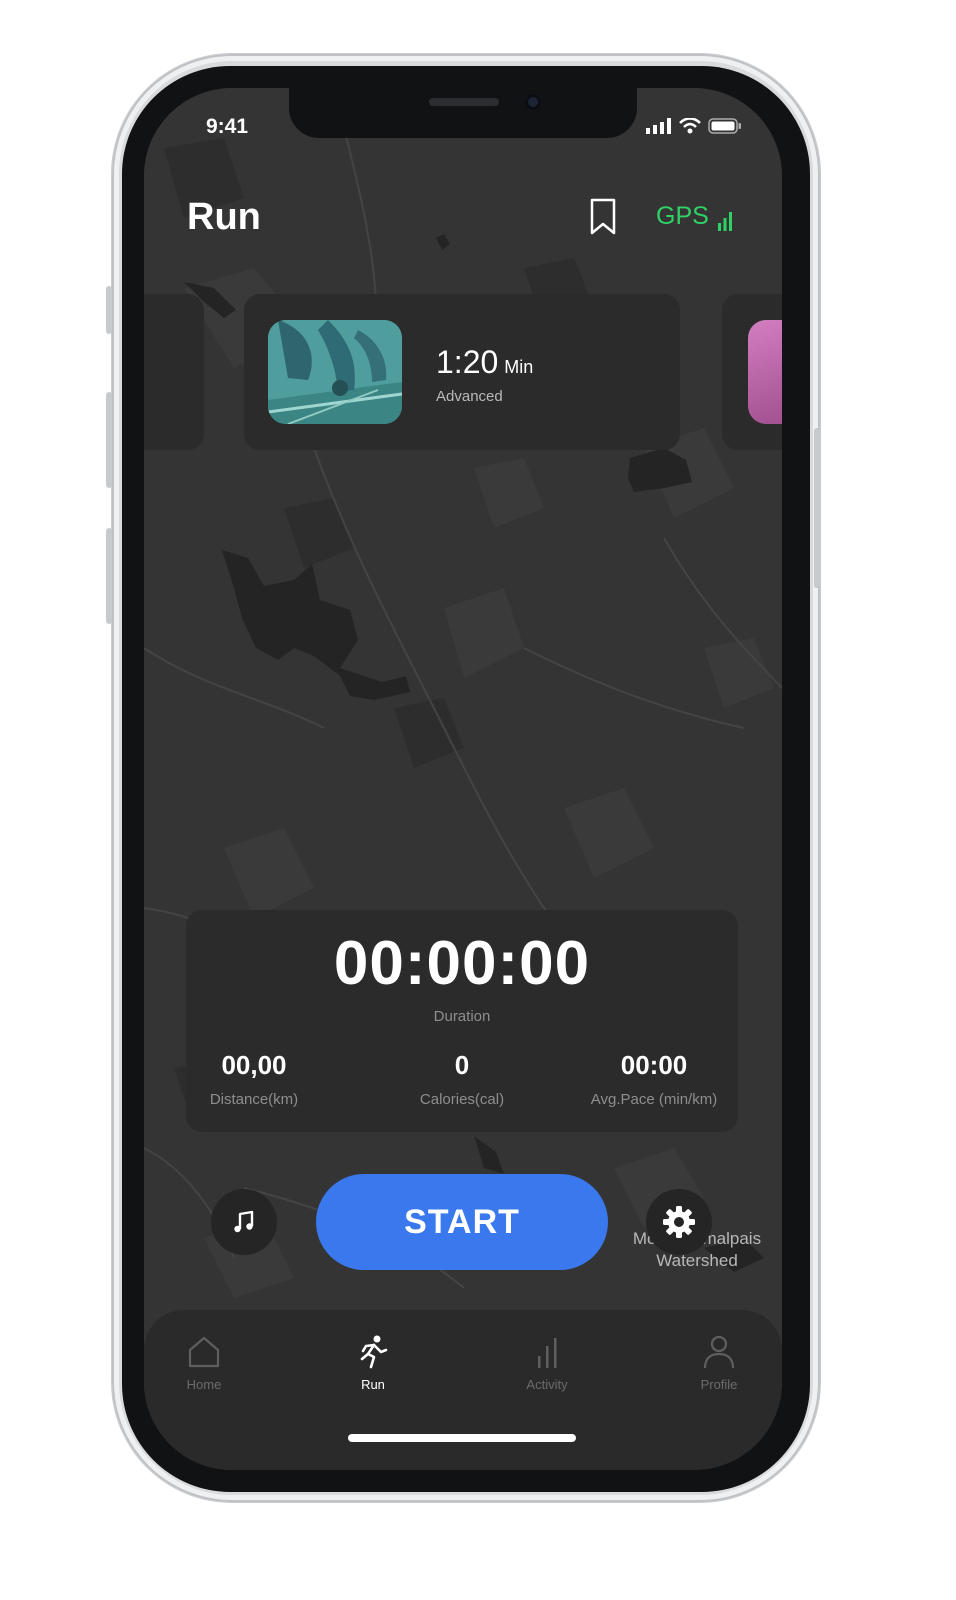 The height and width of the screenshot is (1600, 956). What do you see at coordinates (462, 1438) in the screenshot?
I see `home-indicator` at bounding box center [462, 1438].